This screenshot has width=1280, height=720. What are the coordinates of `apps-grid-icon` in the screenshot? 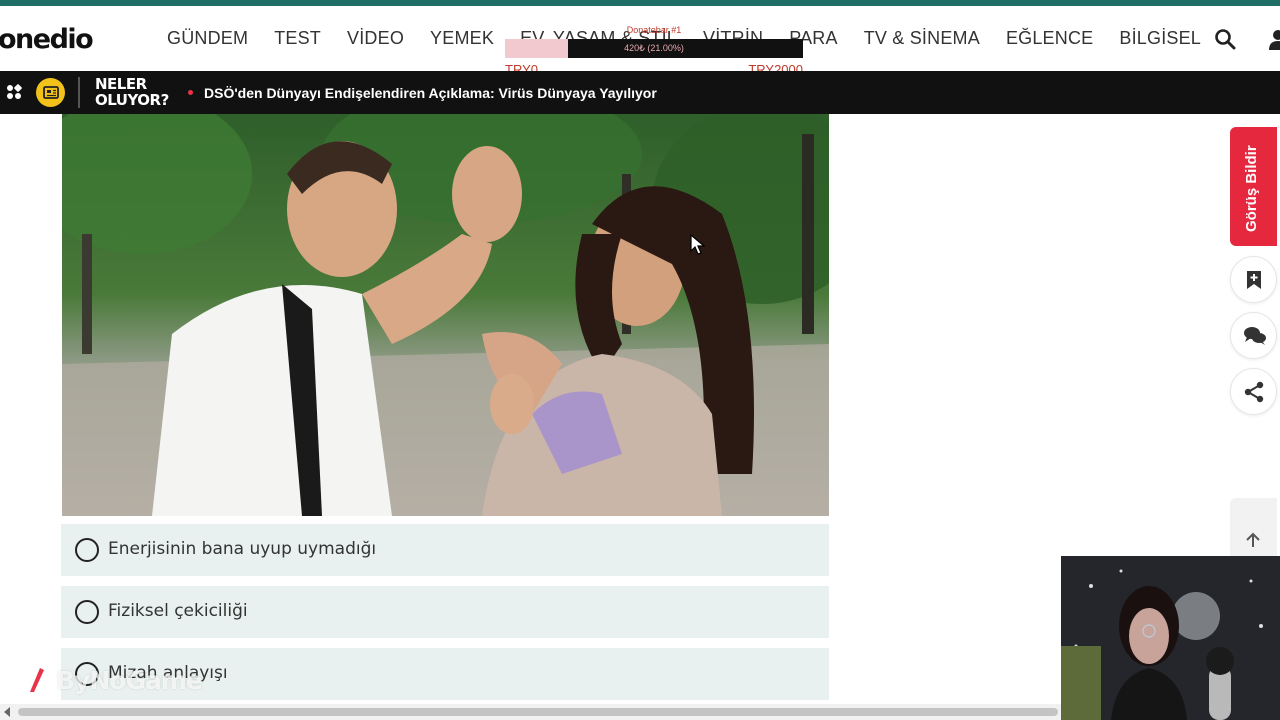 It's located at (14, 92).